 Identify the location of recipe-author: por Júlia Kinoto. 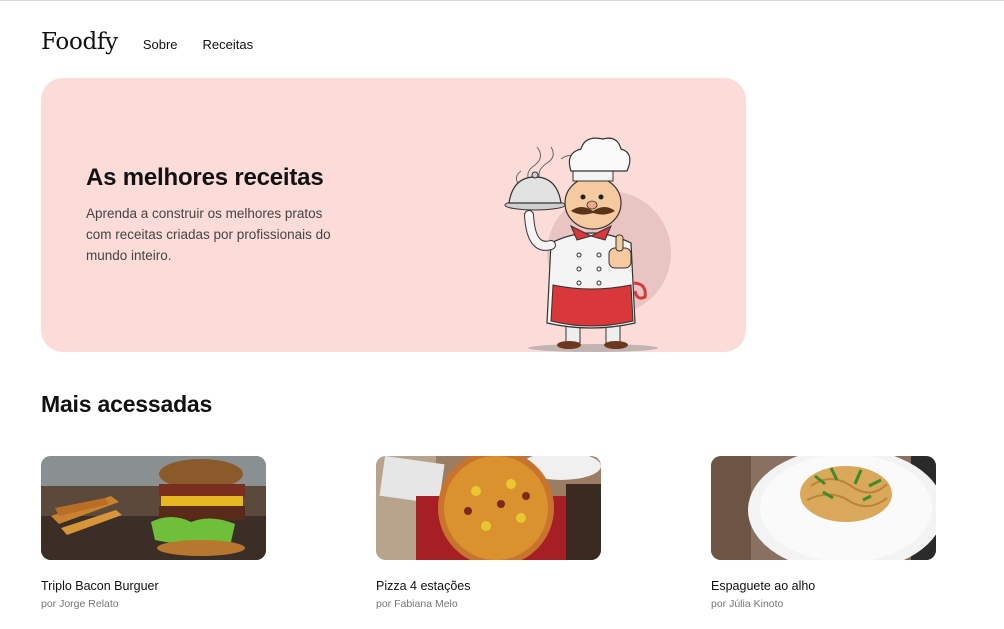
(747, 604).